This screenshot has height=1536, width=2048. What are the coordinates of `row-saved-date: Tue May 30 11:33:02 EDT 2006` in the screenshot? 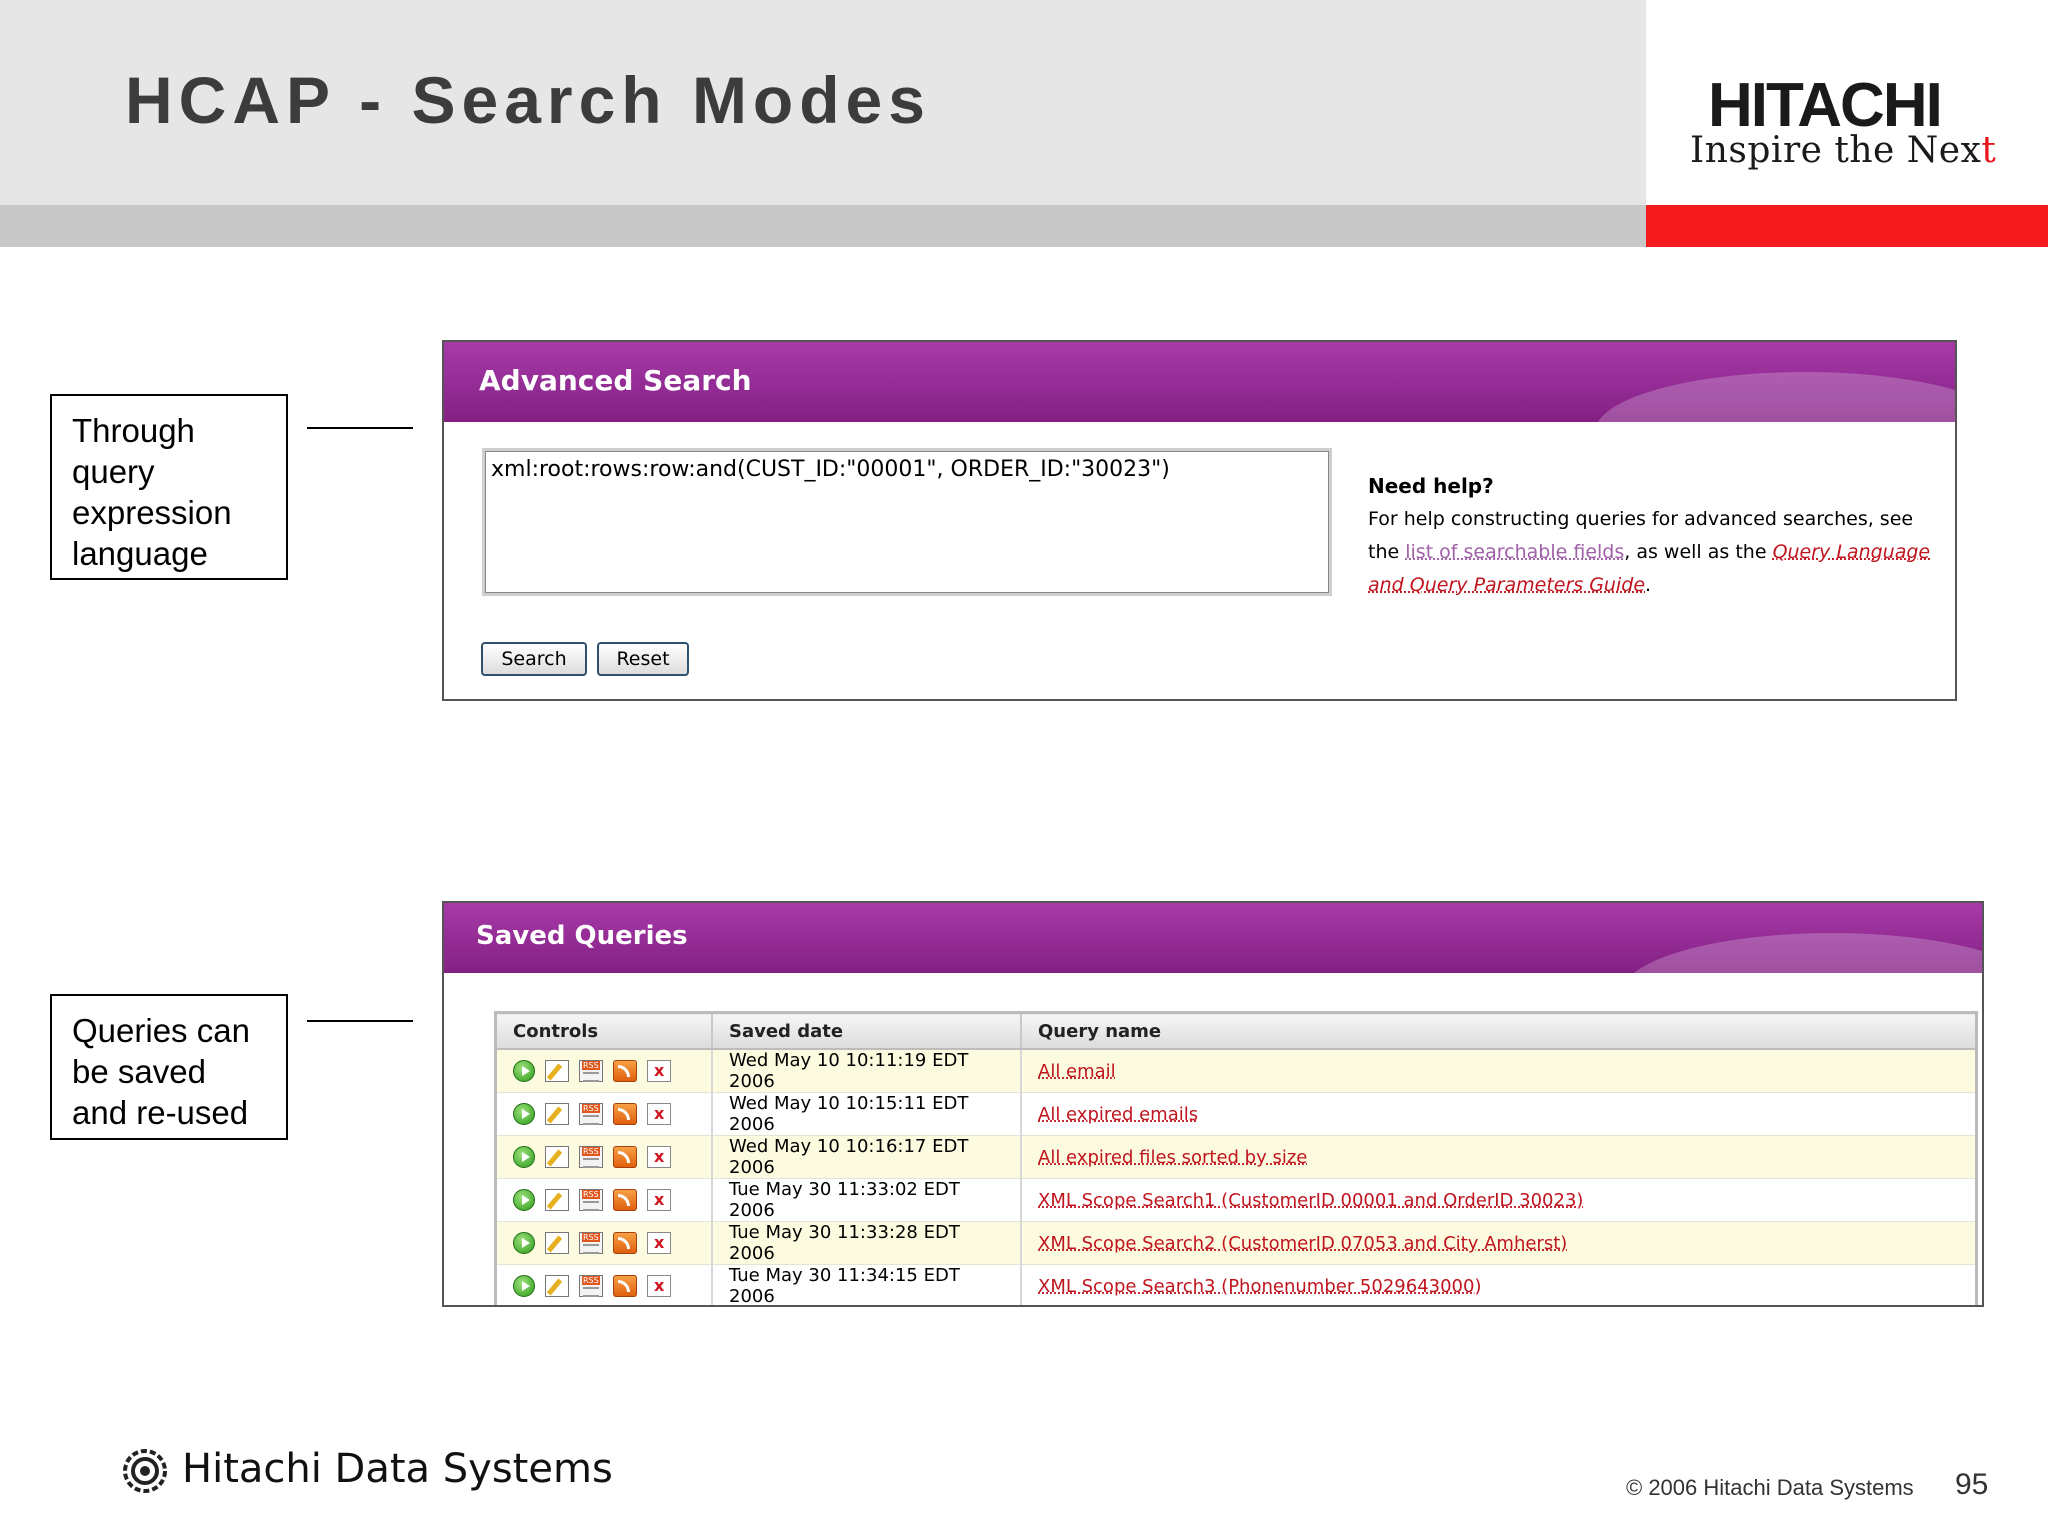 It's located at (867, 1200).